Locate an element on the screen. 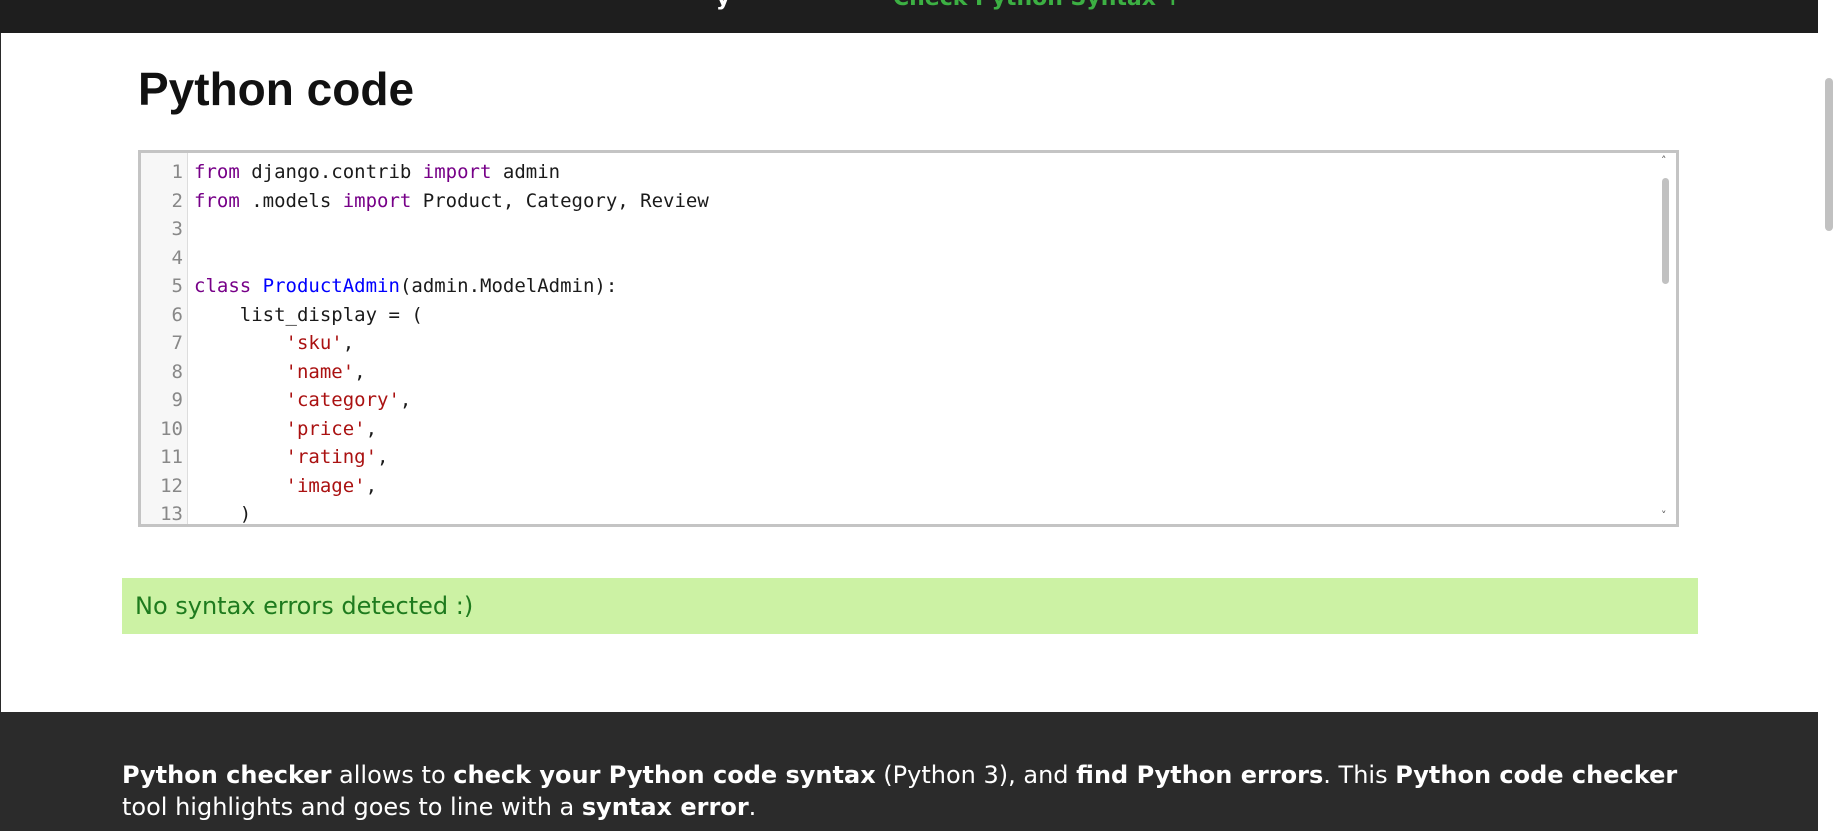 This screenshot has height=831, width=1839. line-number: 12 is located at coordinates (171, 485).